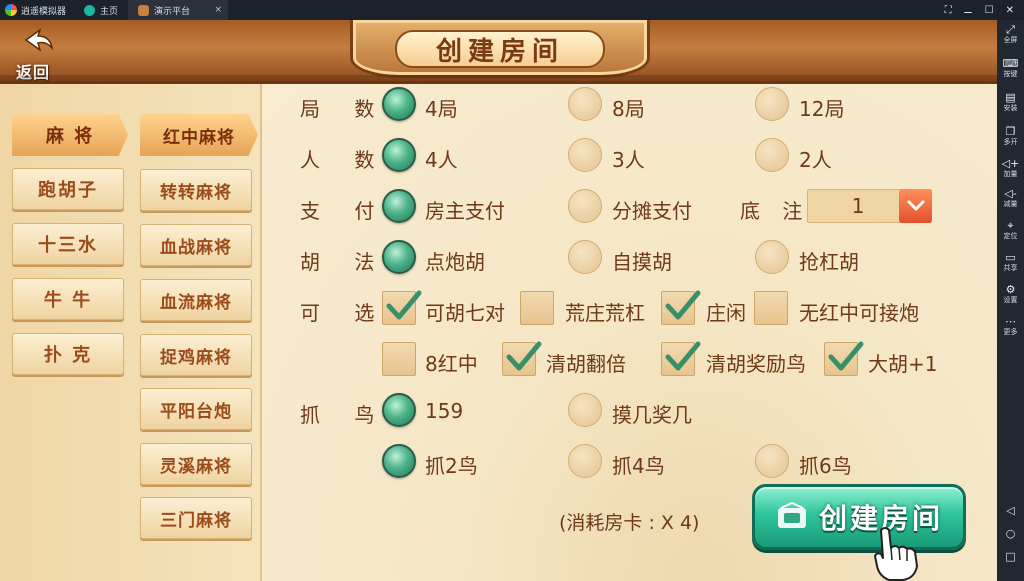  I want to click on category-mahjong: 麻 将, so click(70, 135).